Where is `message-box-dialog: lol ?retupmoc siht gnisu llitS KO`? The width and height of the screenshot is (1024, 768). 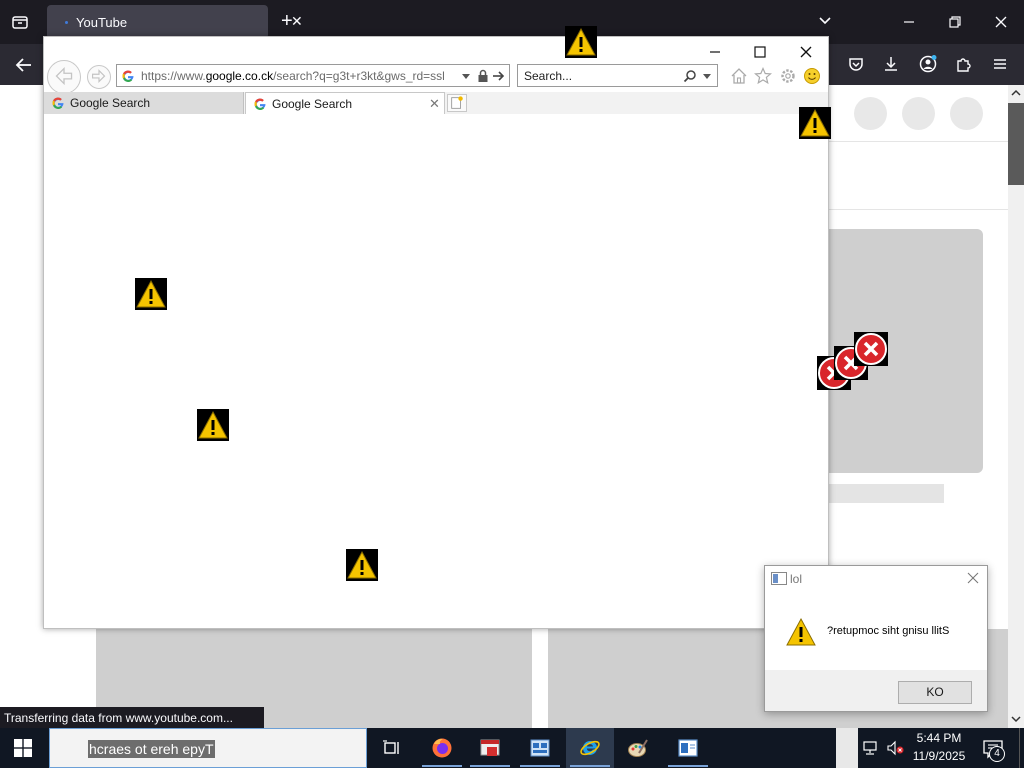
message-box-dialog: lol ?retupmoc siht gnisu llitS KO is located at coordinates (876, 638).